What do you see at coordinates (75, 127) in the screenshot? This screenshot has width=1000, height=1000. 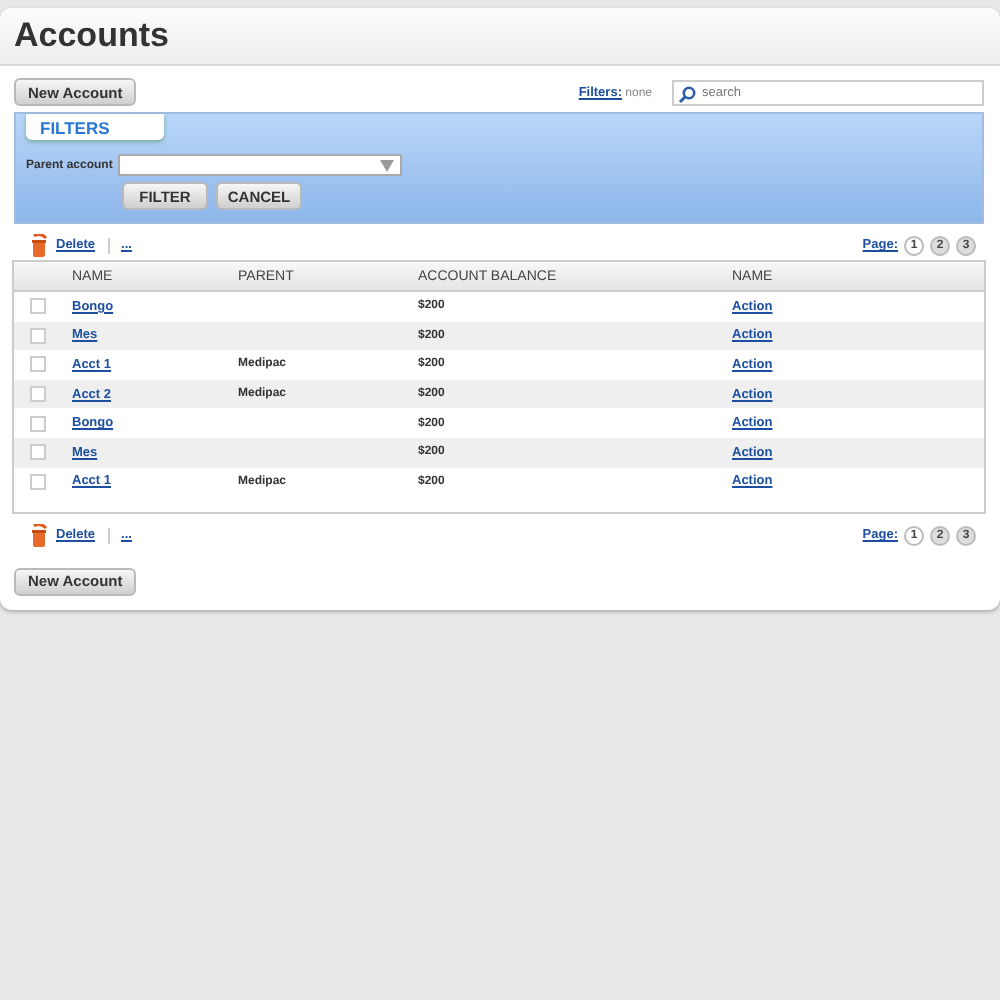 I see `filters-title: FILTERS` at bounding box center [75, 127].